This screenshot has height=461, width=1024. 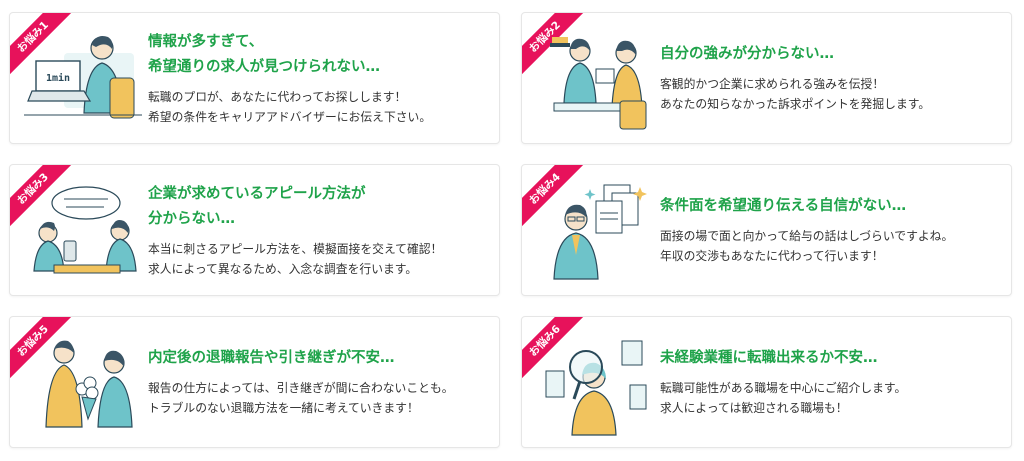 I want to click on person-laptop-illustration: 1min, so click(x=83, y=77).